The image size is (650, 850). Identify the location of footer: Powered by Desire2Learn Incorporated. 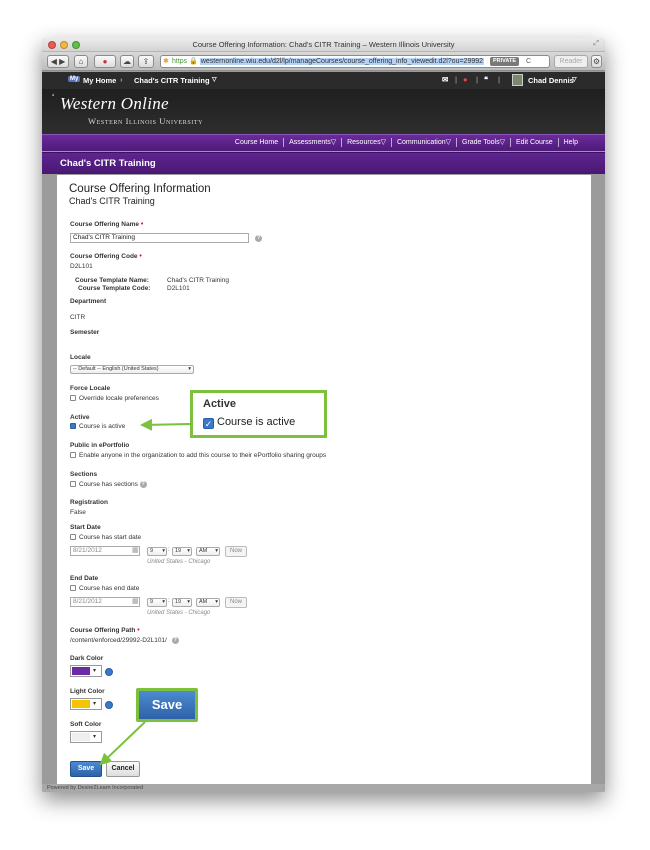
(323, 788).